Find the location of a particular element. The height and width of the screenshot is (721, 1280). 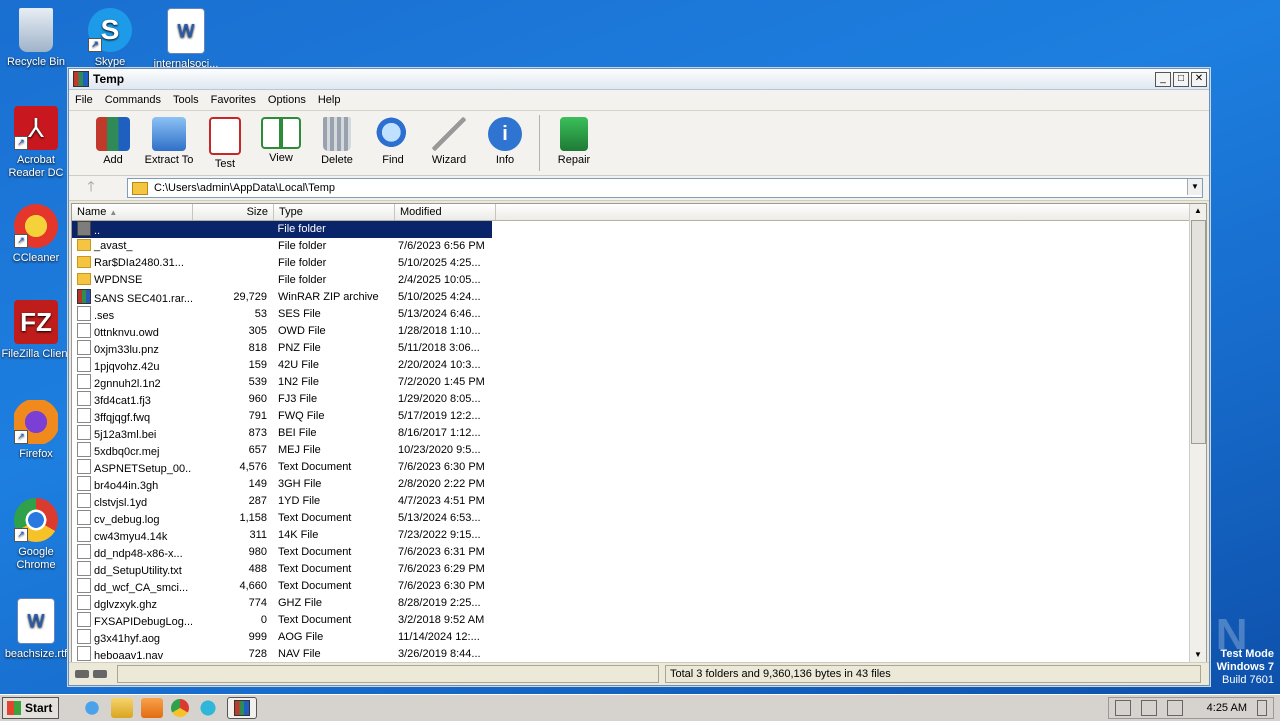

delete-button: Delete is located at coordinates (337, 138).